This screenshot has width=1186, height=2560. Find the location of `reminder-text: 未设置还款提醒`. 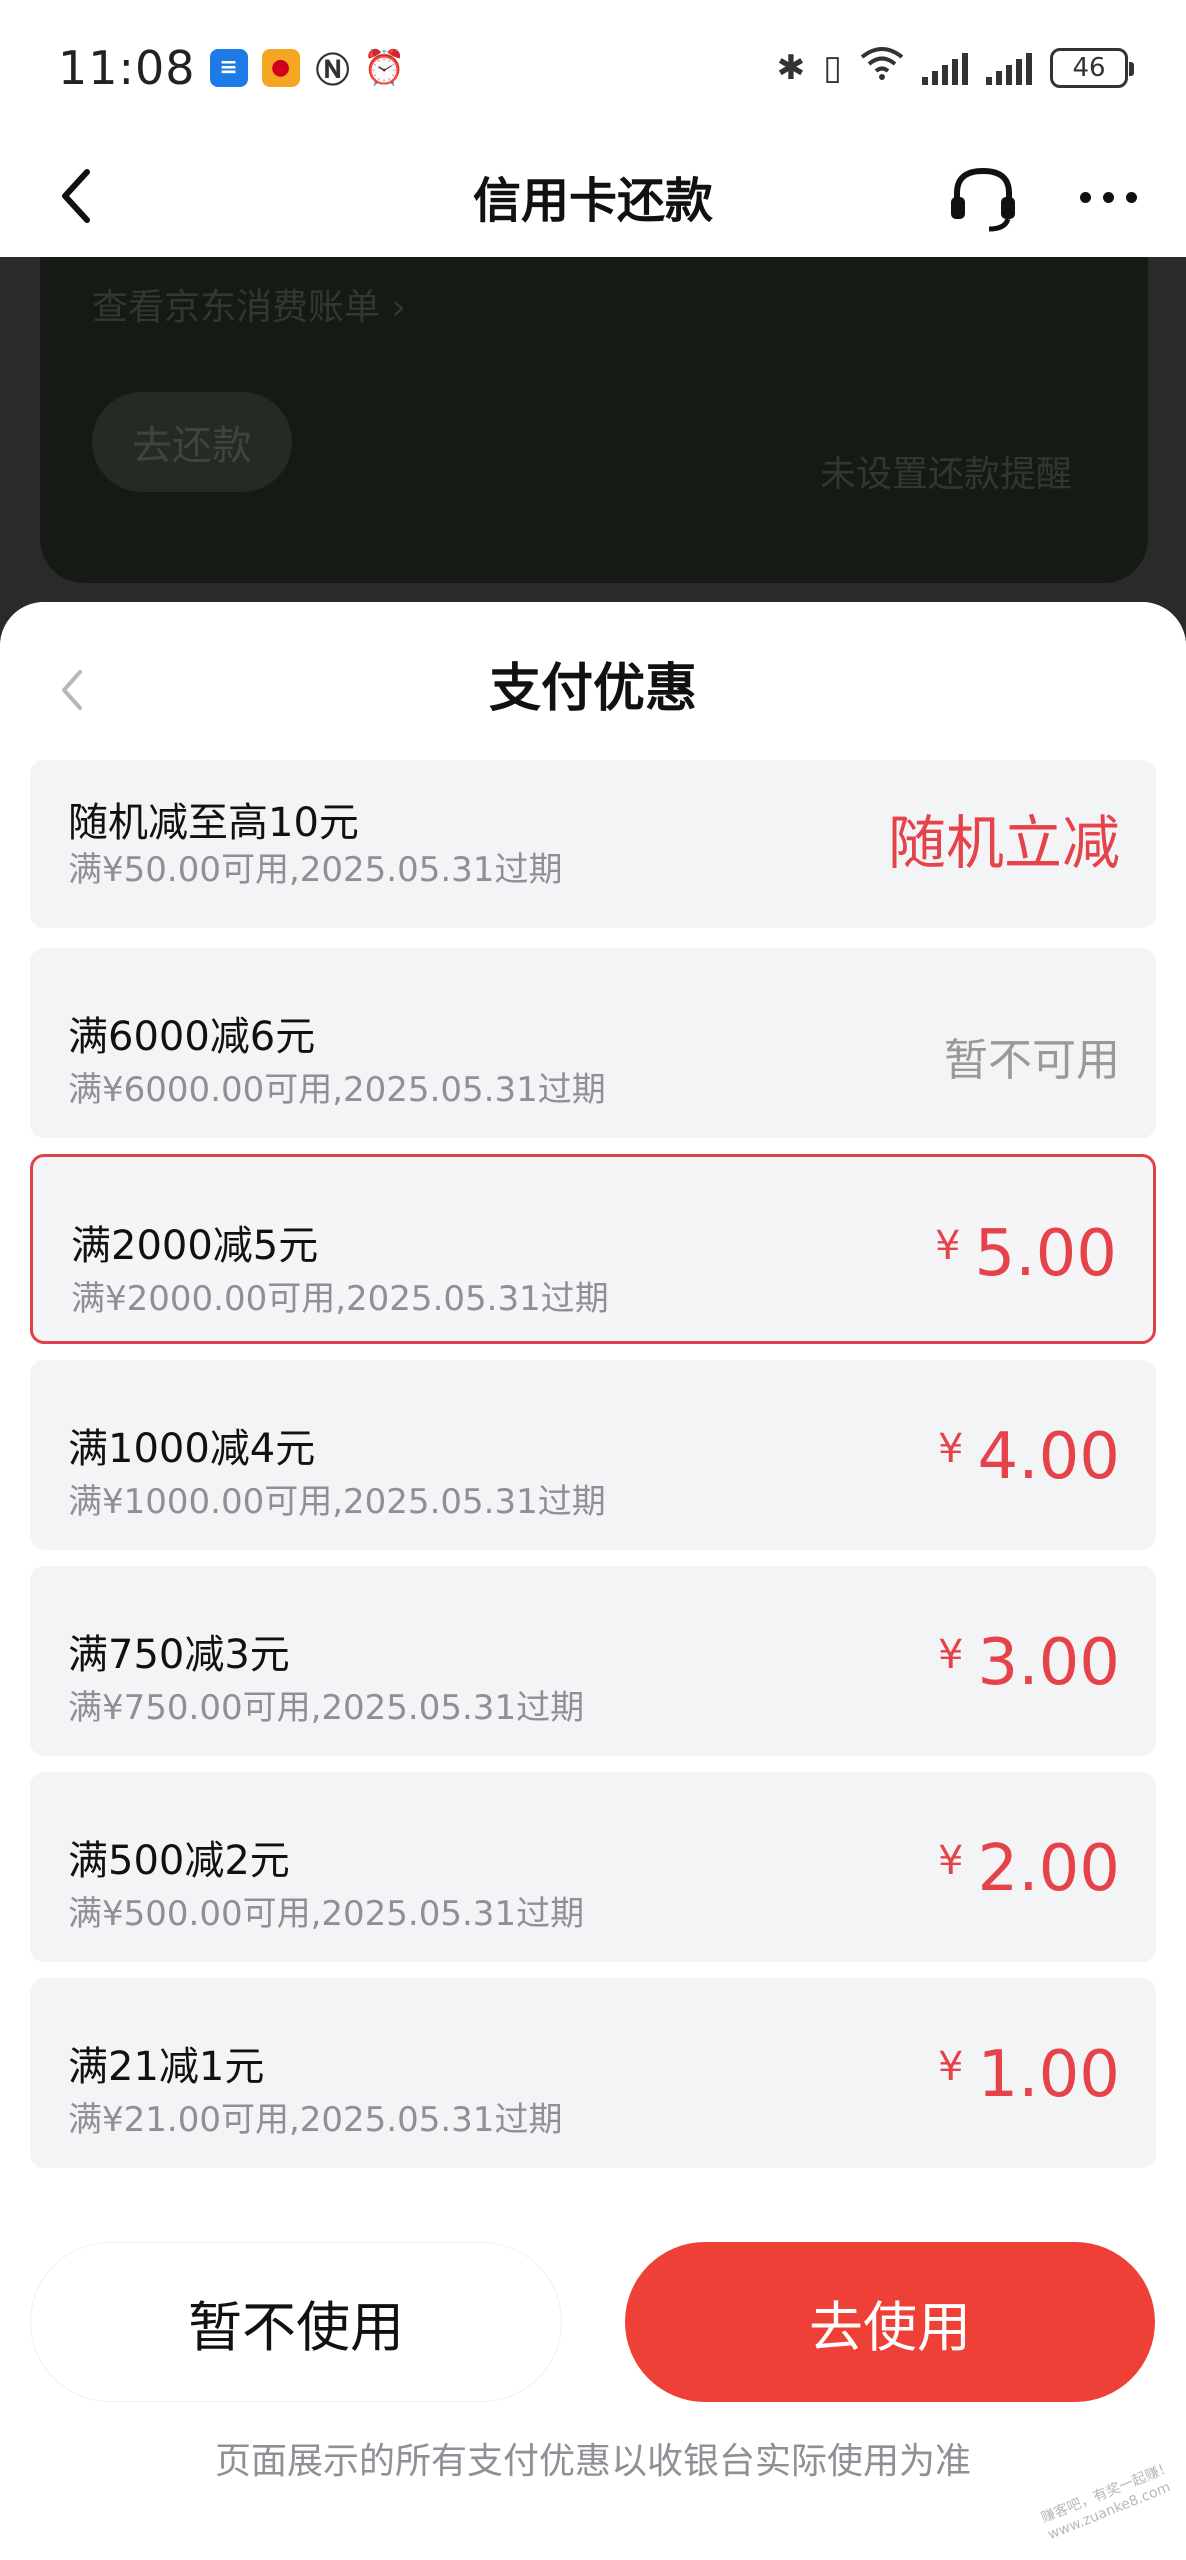

reminder-text: 未设置还款提醒 is located at coordinates (946, 474).